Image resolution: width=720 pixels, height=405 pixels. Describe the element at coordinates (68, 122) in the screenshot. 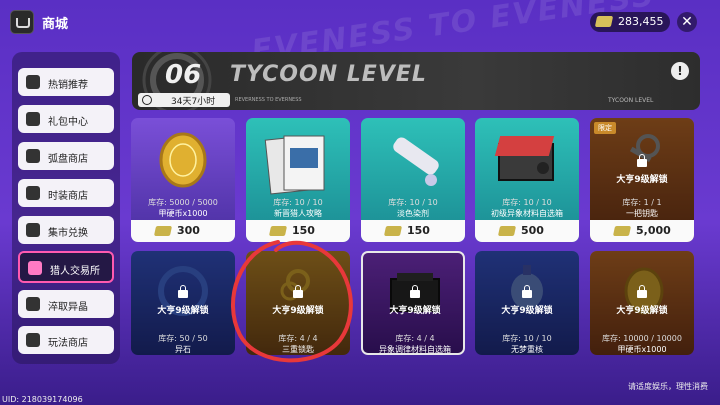

I see `sidebar-item-label: 礼包中心` at that location.